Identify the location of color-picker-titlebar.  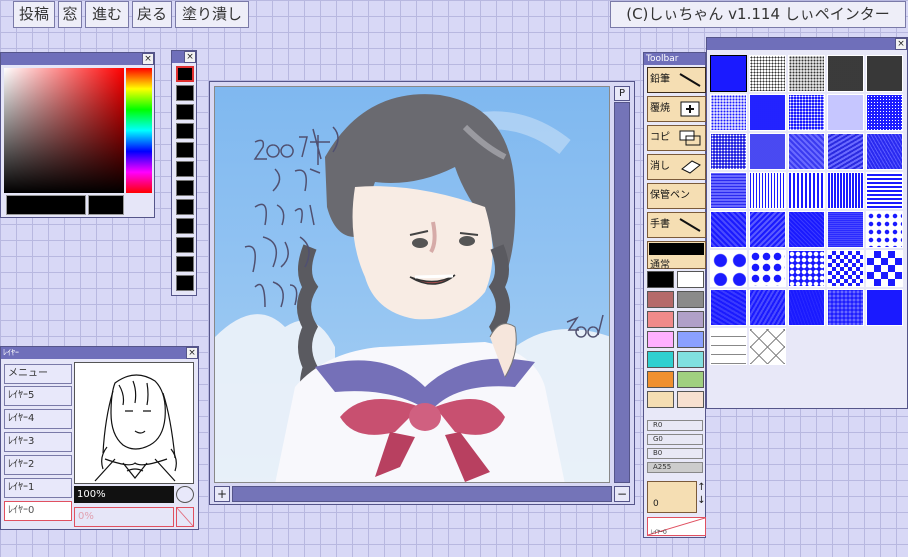
(77, 59).